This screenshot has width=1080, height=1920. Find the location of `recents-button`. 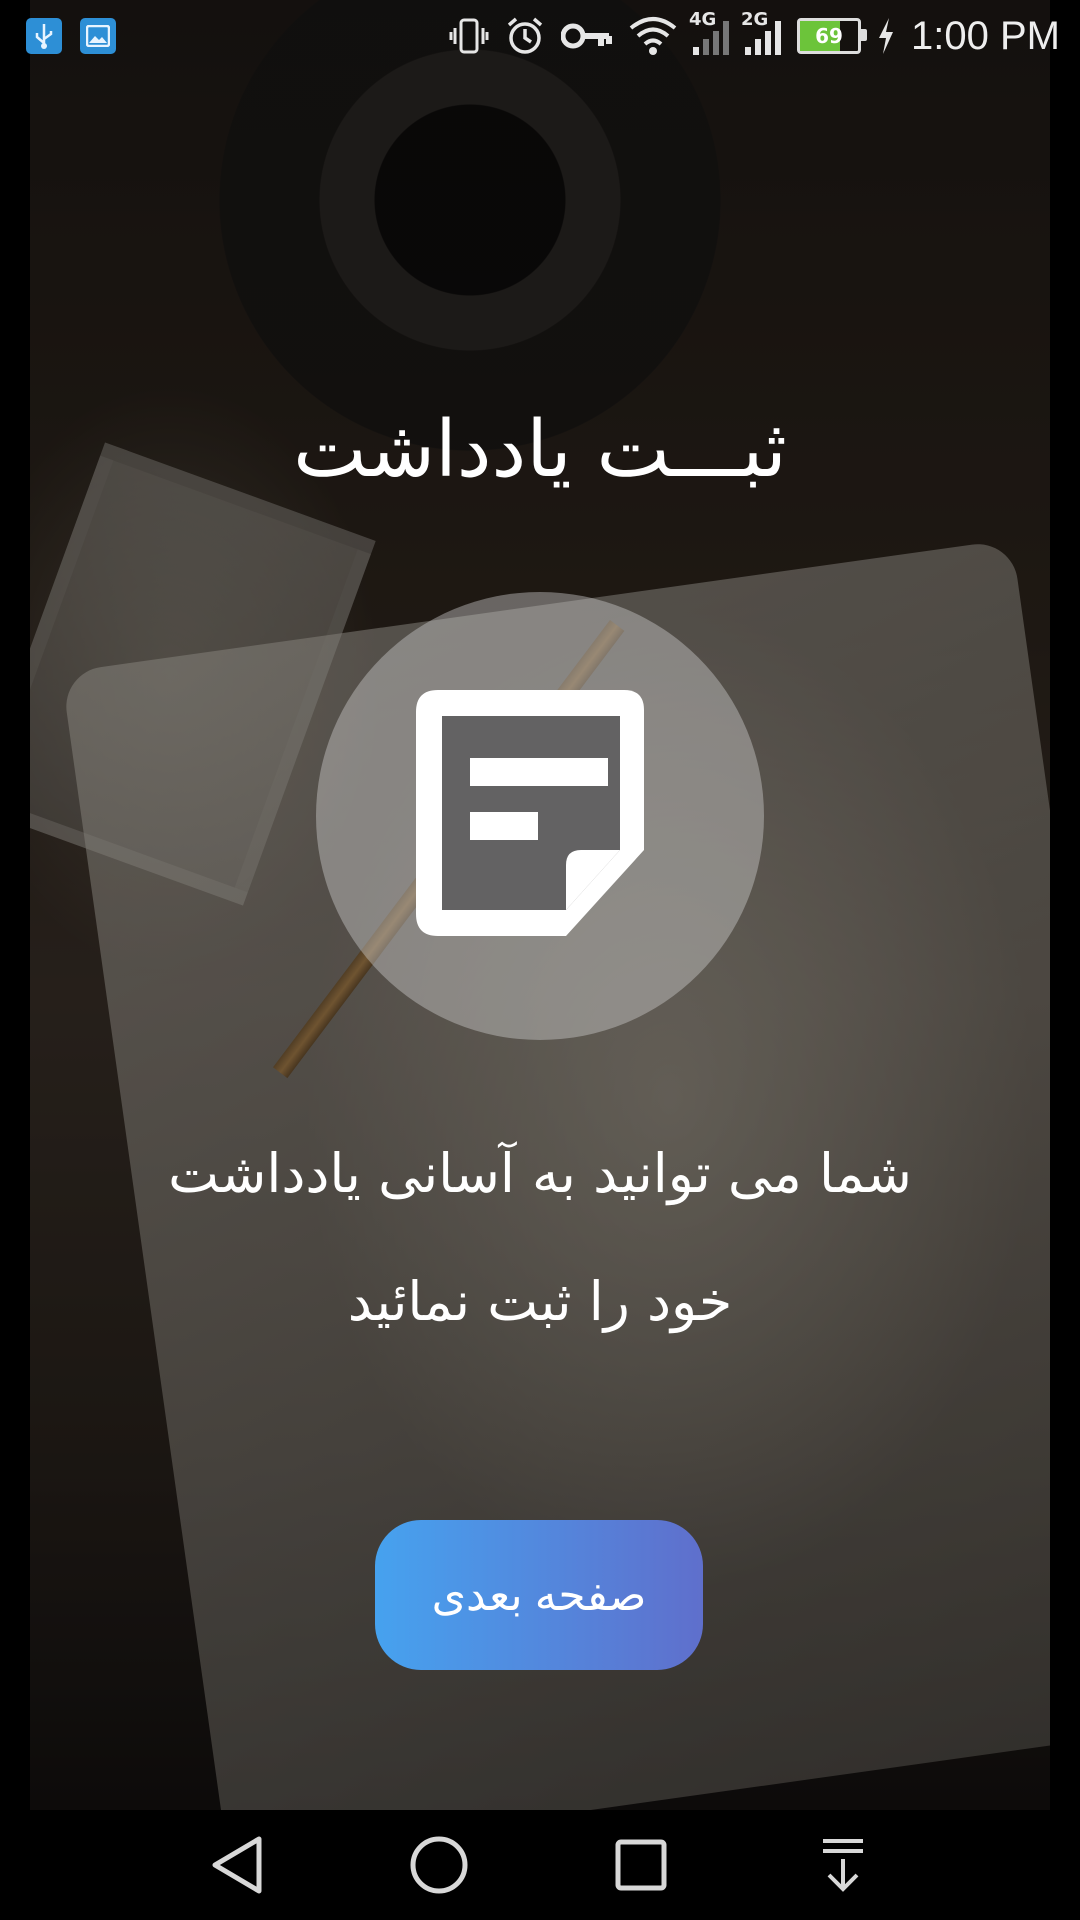

recents-button is located at coordinates (641, 1865).